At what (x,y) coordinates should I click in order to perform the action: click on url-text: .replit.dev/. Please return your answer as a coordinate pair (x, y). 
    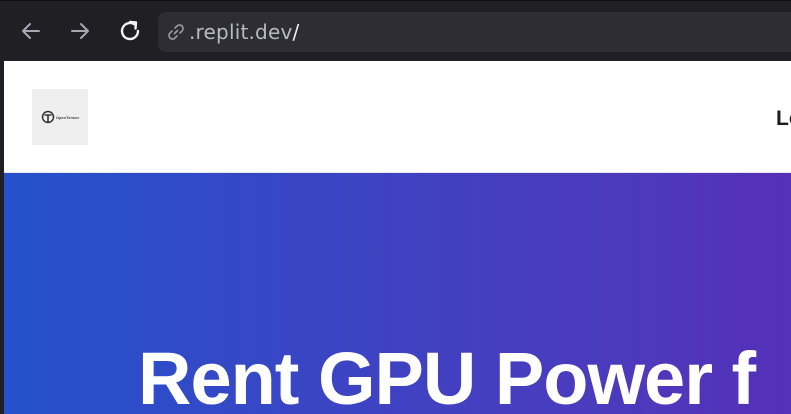
    Looking at the image, I should click on (244, 32).